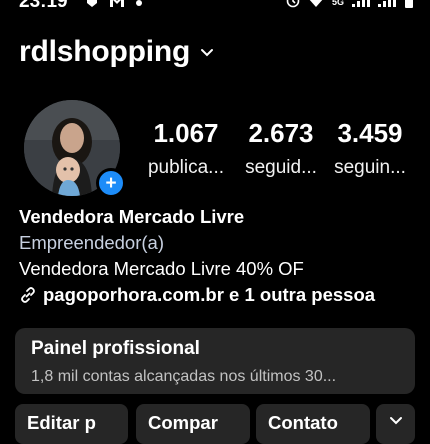 Image resolution: width=430 pixels, height=444 pixels. Describe the element at coordinates (409, 5) in the screenshot. I see `battery-icon` at that location.